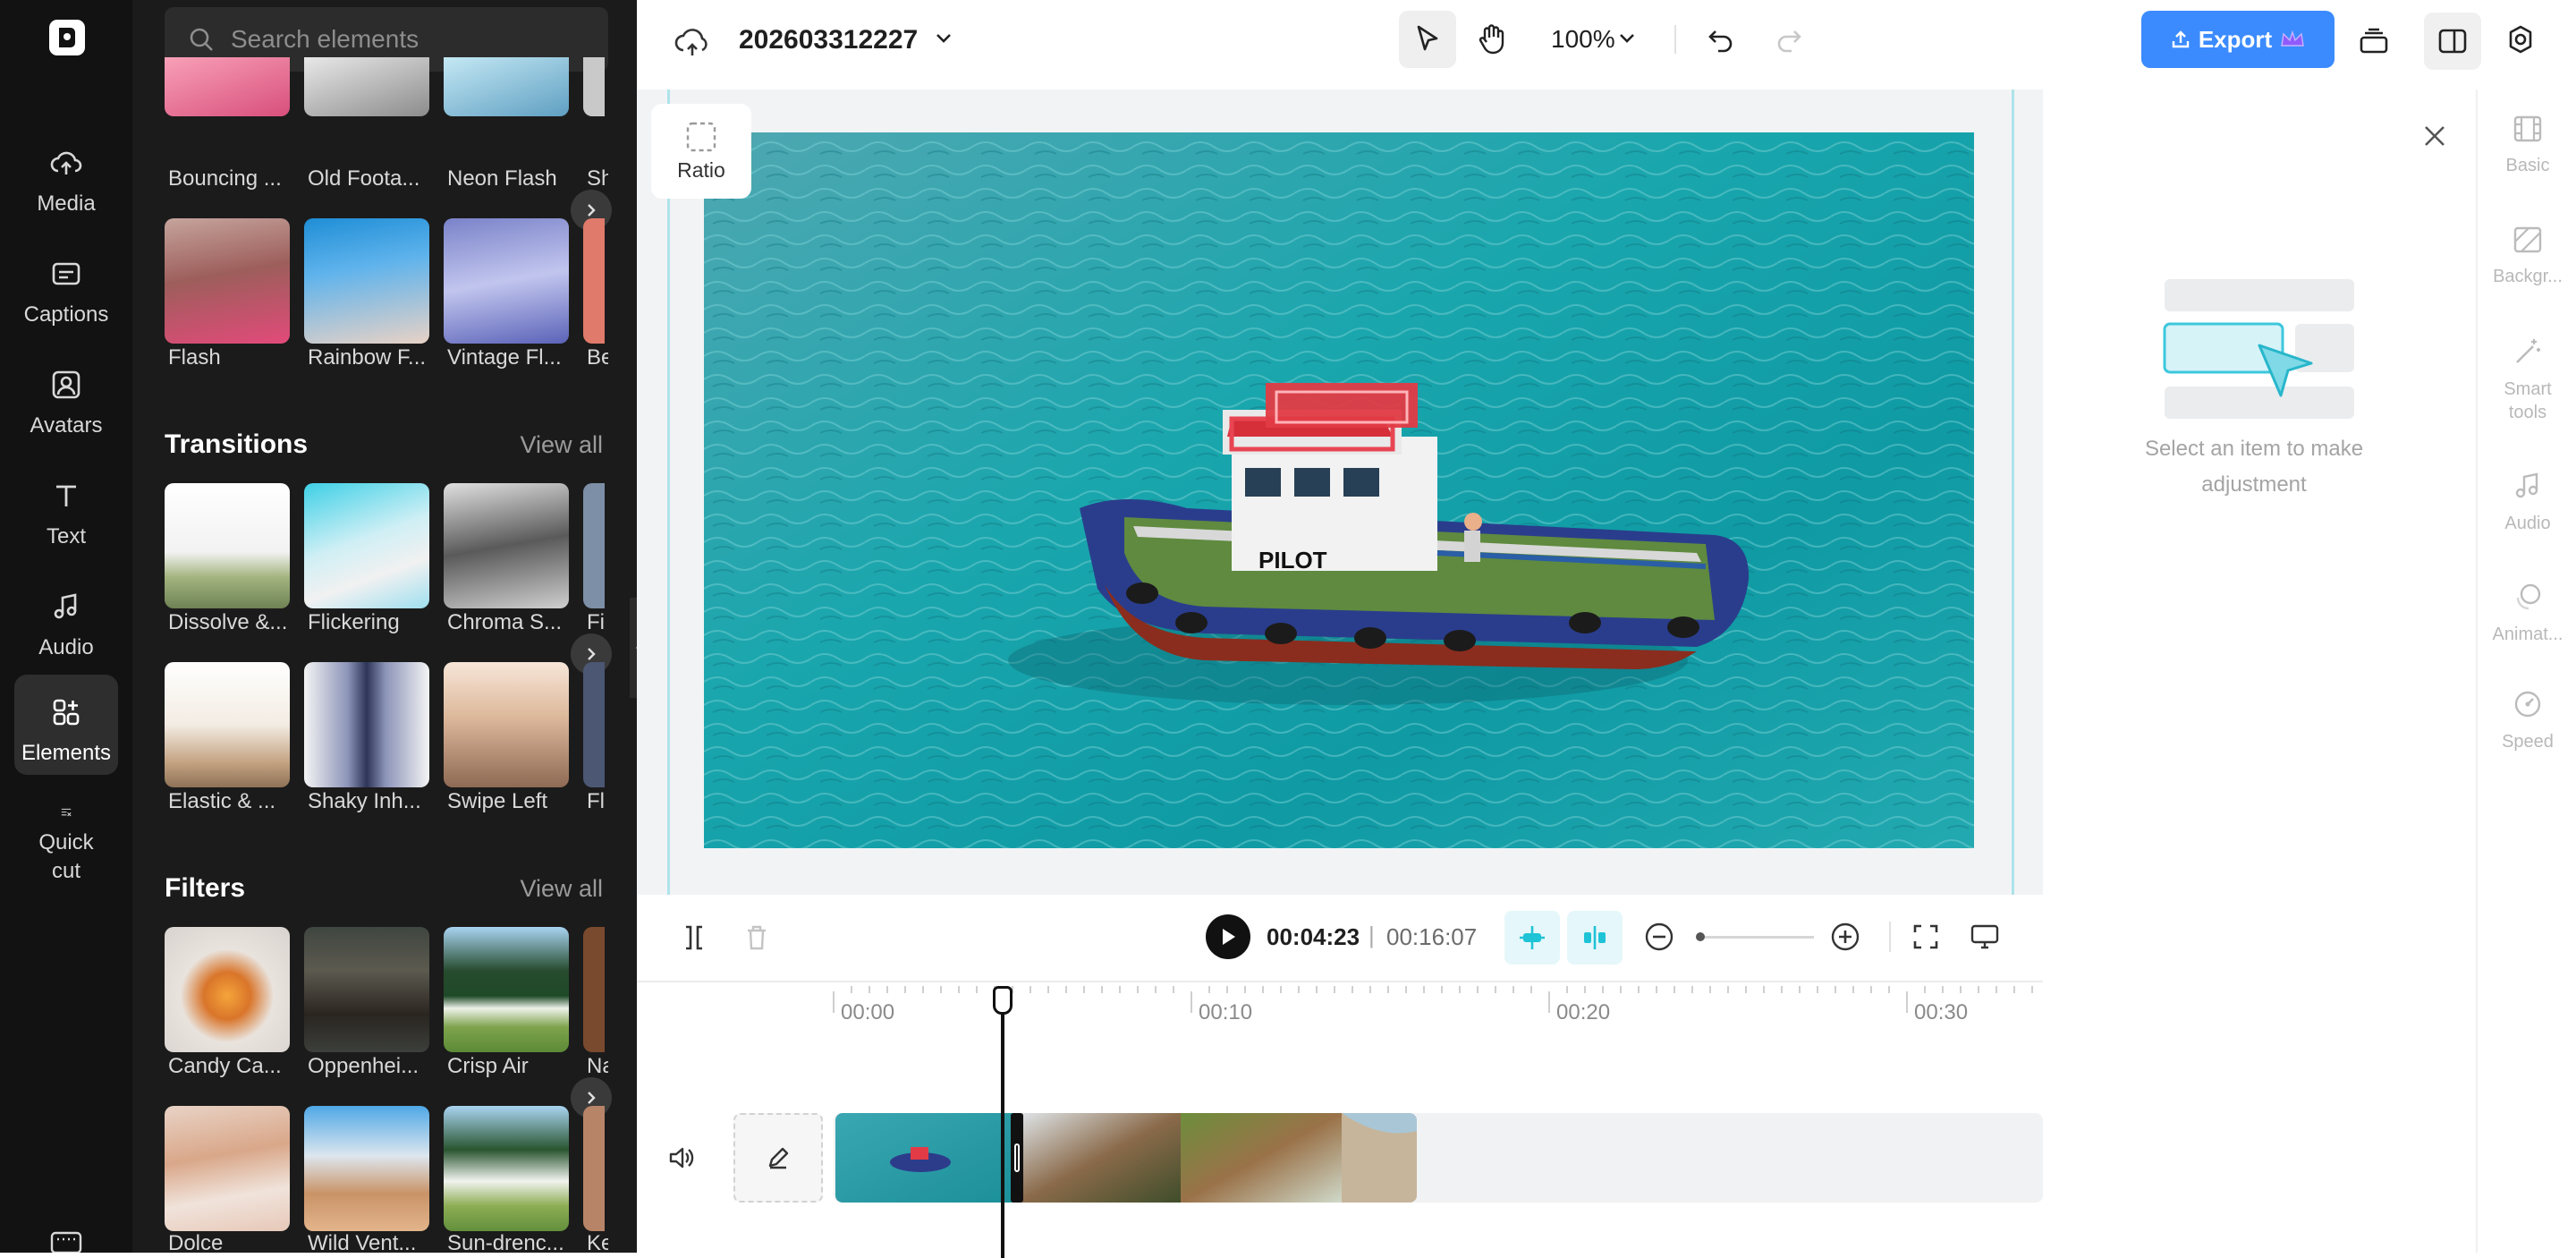 The image size is (2576, 1258). What do you see at coordinates (2527, 239) in the screenshot?
I see `background-icon` at bounding box center [2527, 239].